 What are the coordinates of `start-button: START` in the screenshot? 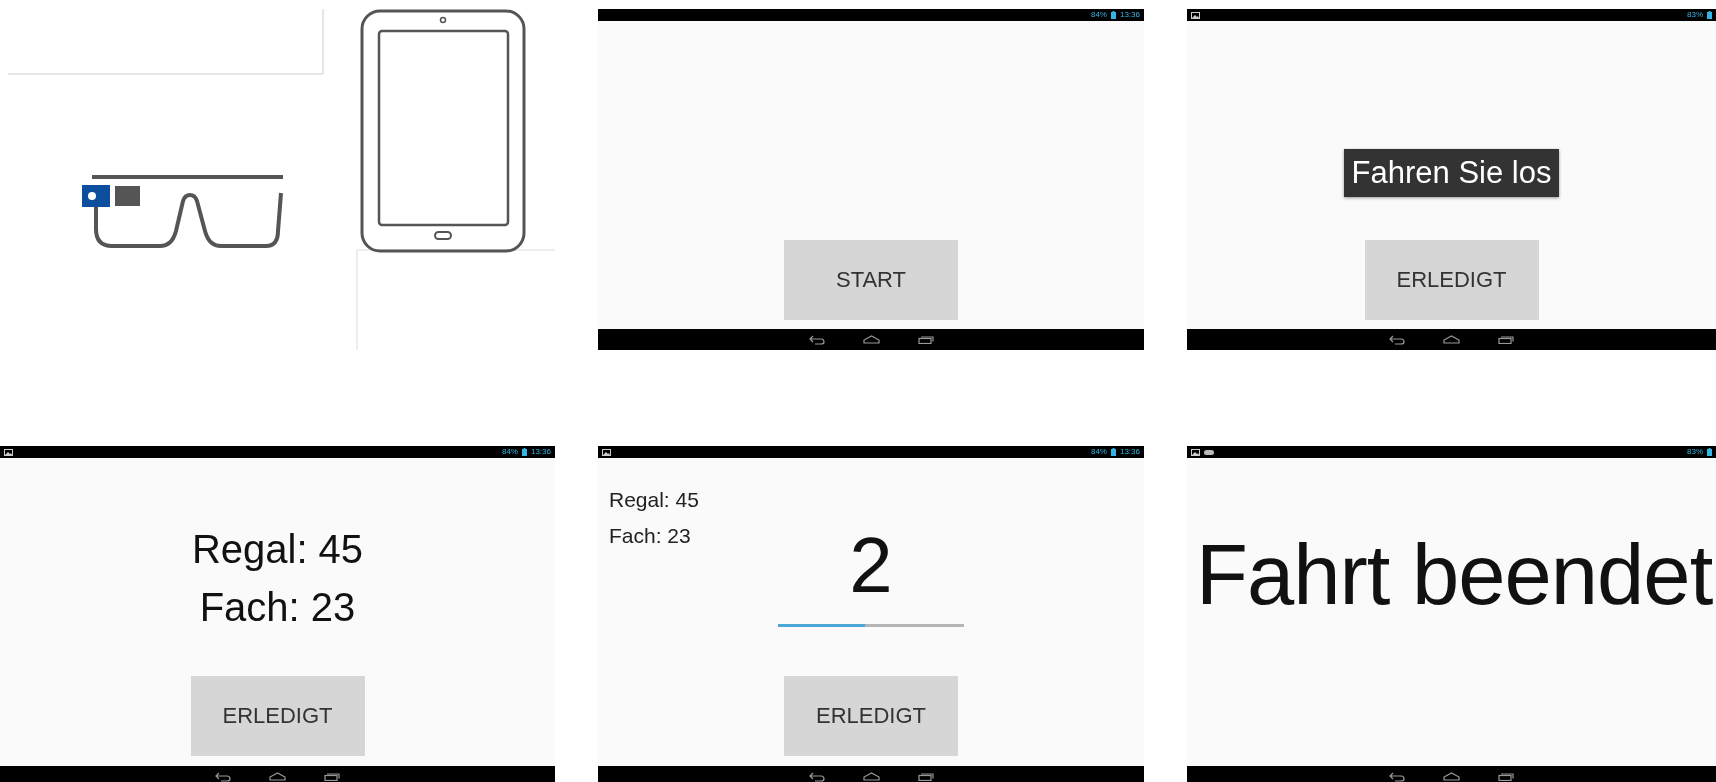 It's located at (871, 280).